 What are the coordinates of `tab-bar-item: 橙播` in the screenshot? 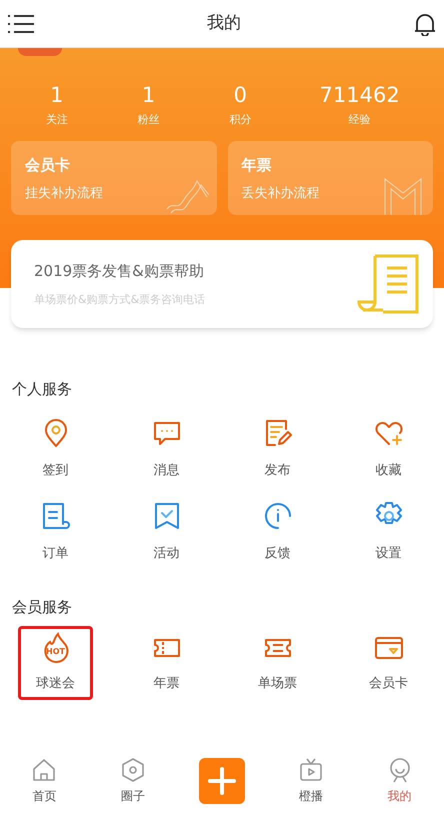 It's located at (311, 781).